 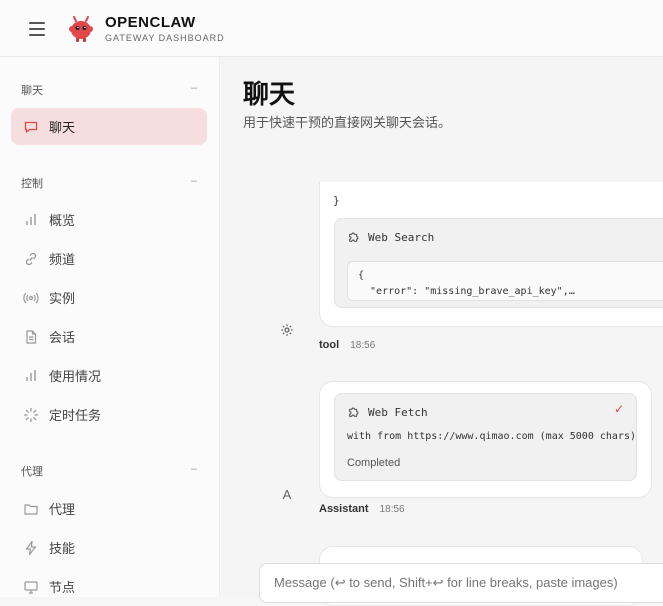 What do you see at coordinates (62, 298) in the screenshot?
I see `sidebar-item-label: 实例` at bounding box center [62, 298].